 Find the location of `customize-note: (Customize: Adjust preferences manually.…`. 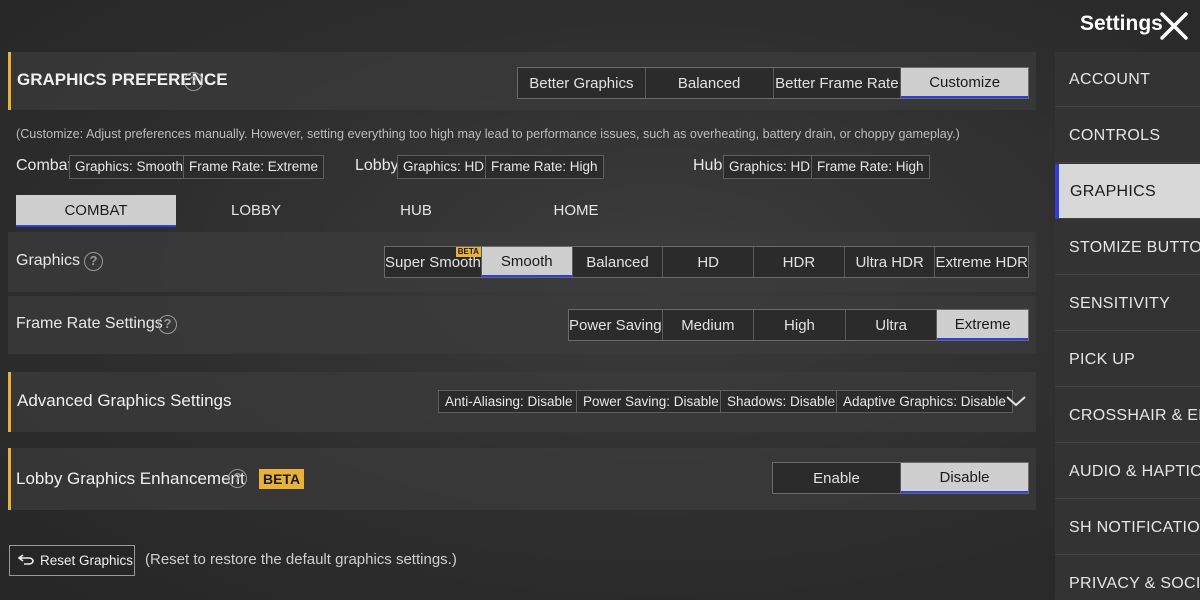

customize-note: (Customize: Adjust preferences manually.… is located at coordinates (488, 134).